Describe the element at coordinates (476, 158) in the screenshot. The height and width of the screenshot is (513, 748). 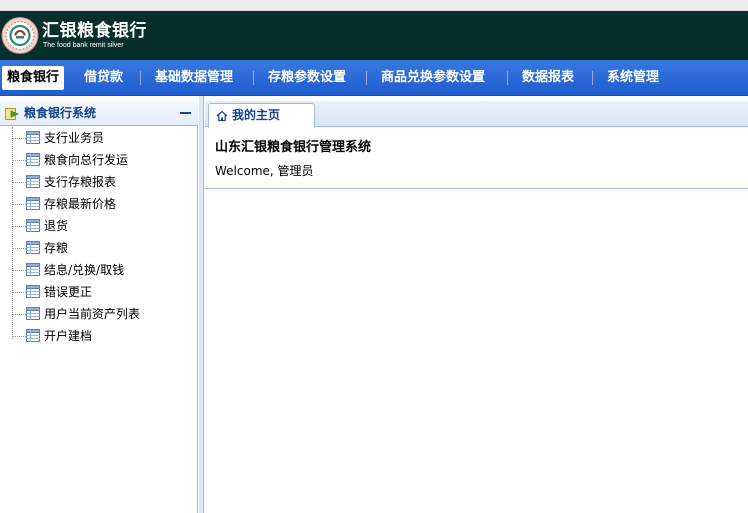
I see `home-panel: 山东汇银粮食银行管理系统 Welcome, 管理员` at that location.